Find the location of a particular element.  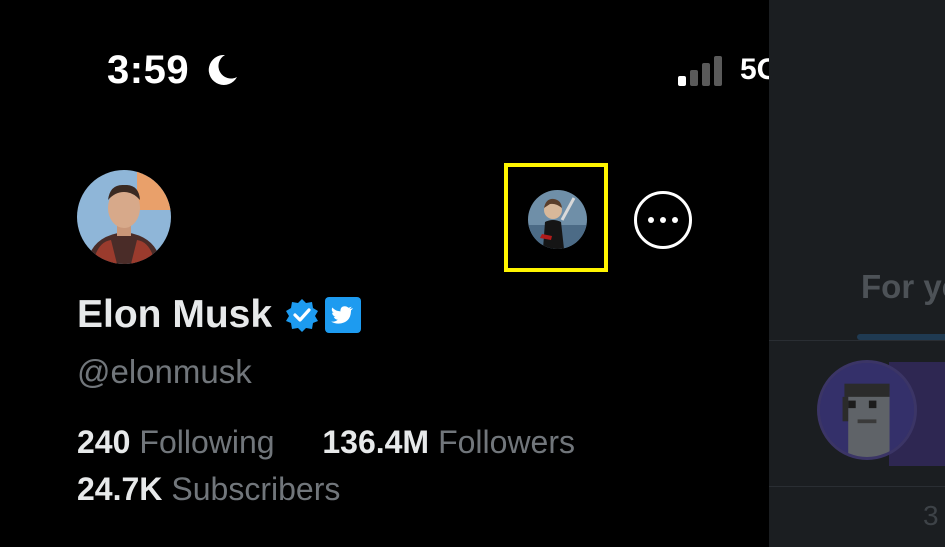

status-time: 3:59 is located at coordinates (148, 70).